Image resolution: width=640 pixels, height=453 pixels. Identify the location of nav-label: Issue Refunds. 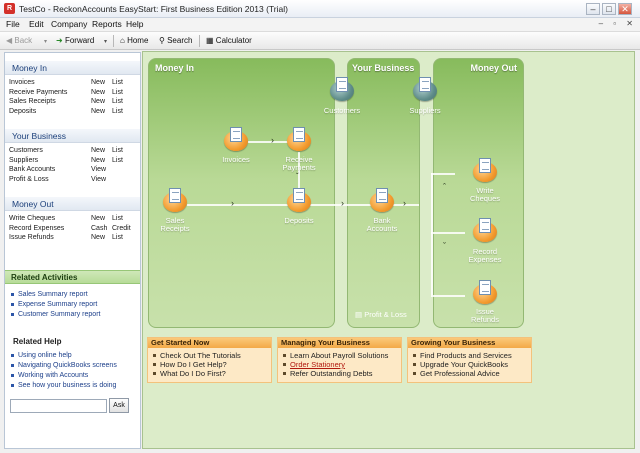
(31, 237).